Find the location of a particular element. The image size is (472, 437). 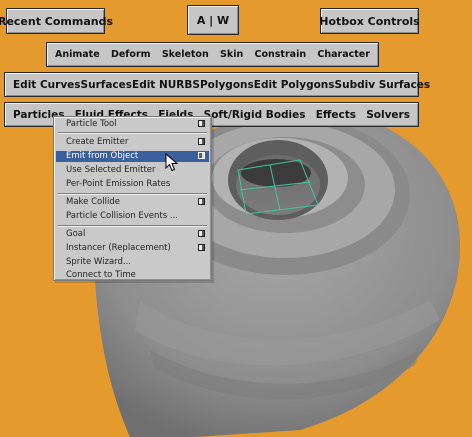

menu-edit-nurbs: Edit NURBS is located at coordinates (166, 85).